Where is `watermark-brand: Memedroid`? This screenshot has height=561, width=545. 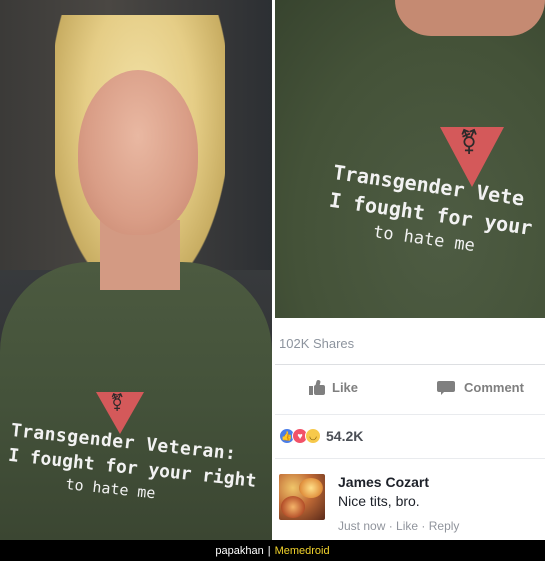
watermark-brand: Memedroid is located at coordinates (302, 550).